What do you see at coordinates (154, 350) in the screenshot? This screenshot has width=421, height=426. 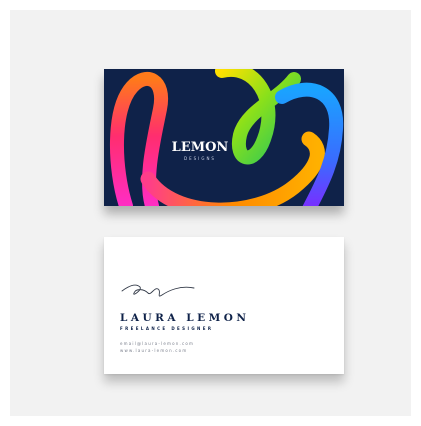 I see `contact-website: www.laura-lemon.com` at bounding box center [154, 350].